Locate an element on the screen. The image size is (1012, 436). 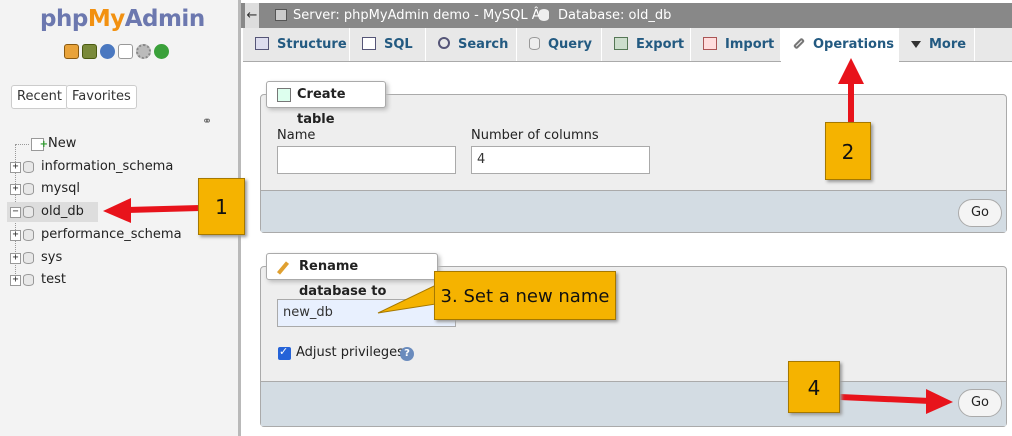
callout-step-2: 2 is located at coordinates (848, 151).